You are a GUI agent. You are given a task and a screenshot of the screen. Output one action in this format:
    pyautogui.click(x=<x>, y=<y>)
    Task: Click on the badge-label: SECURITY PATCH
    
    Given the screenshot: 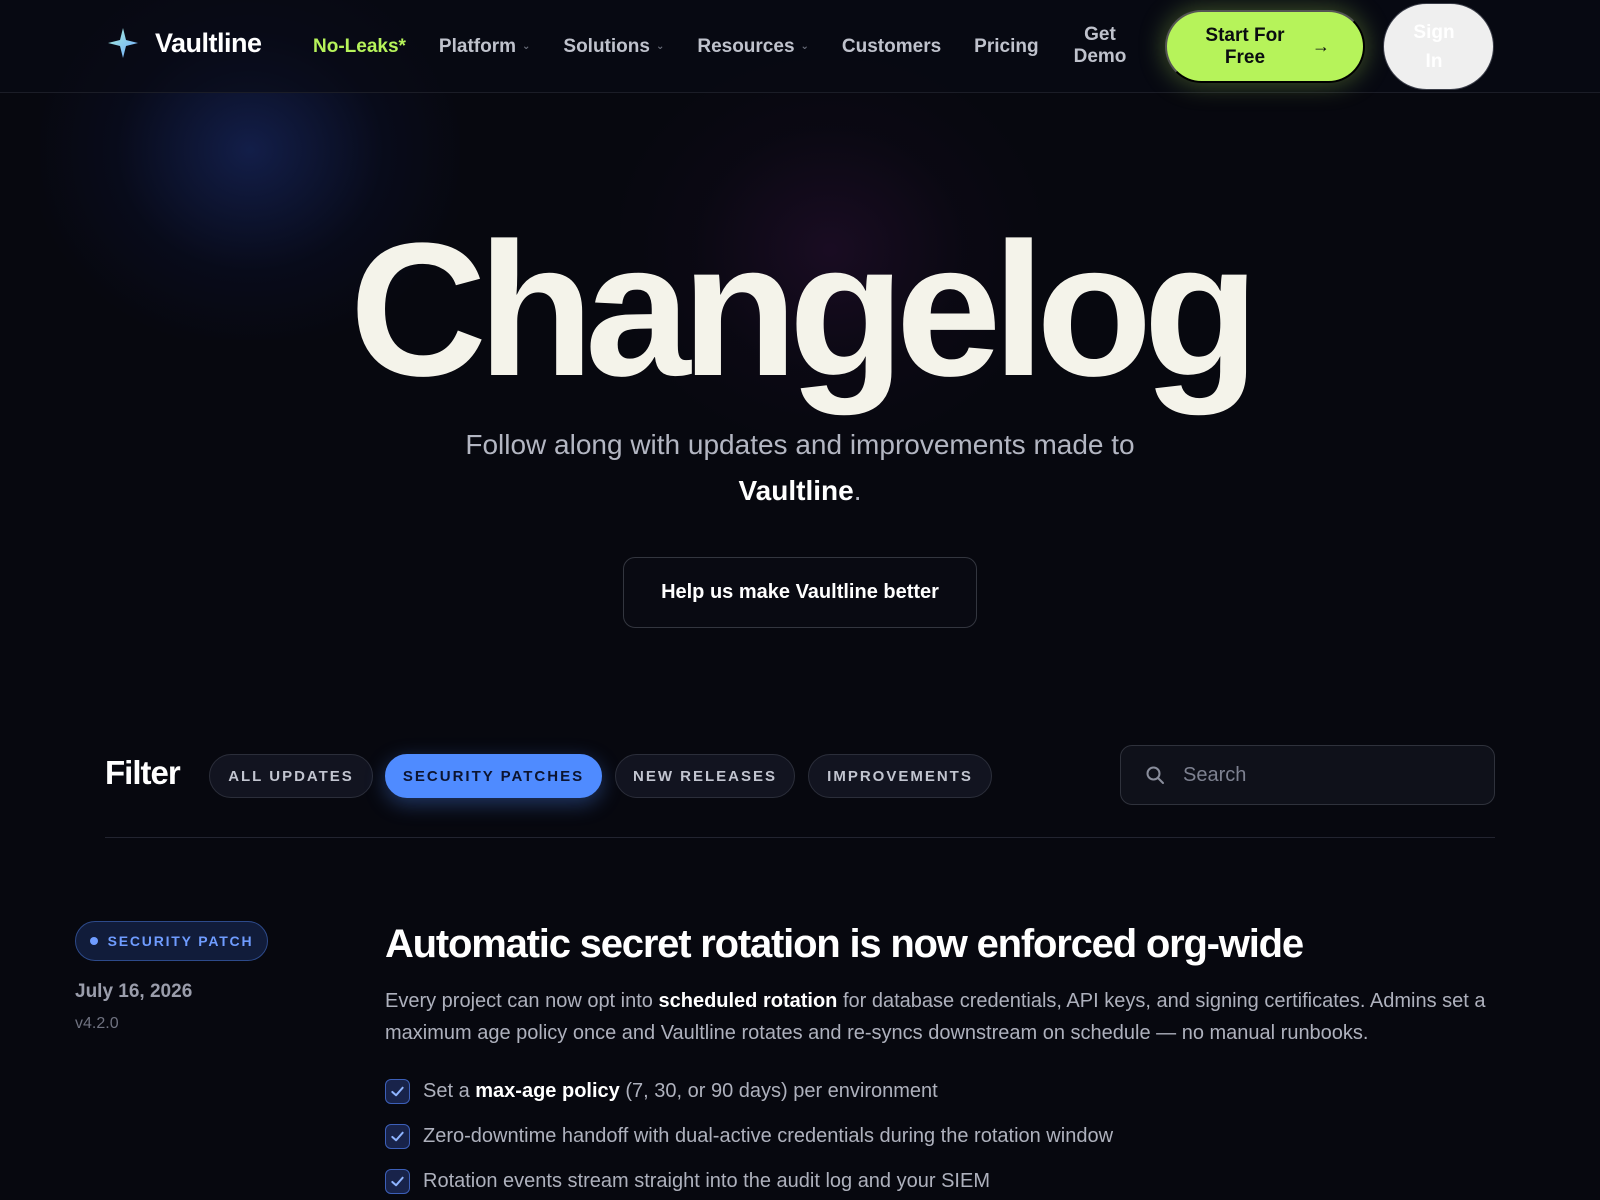 What is the action you would take?
    pyautogui.click(x=180, y=941)
    